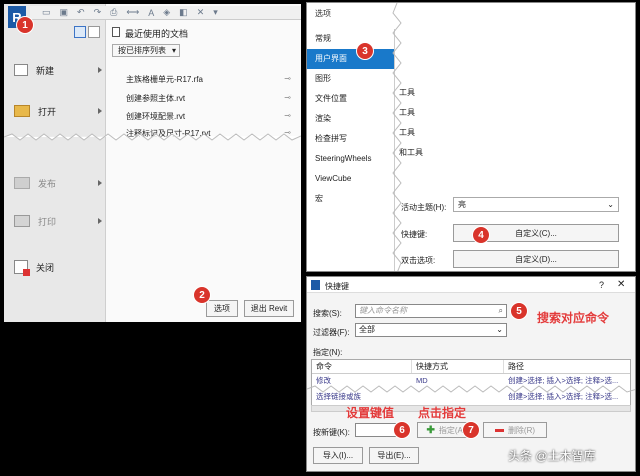  Describe the element at coordinates (331, 332) in the screenshot. I see `filter-label: 过滤器(F):` at that location.